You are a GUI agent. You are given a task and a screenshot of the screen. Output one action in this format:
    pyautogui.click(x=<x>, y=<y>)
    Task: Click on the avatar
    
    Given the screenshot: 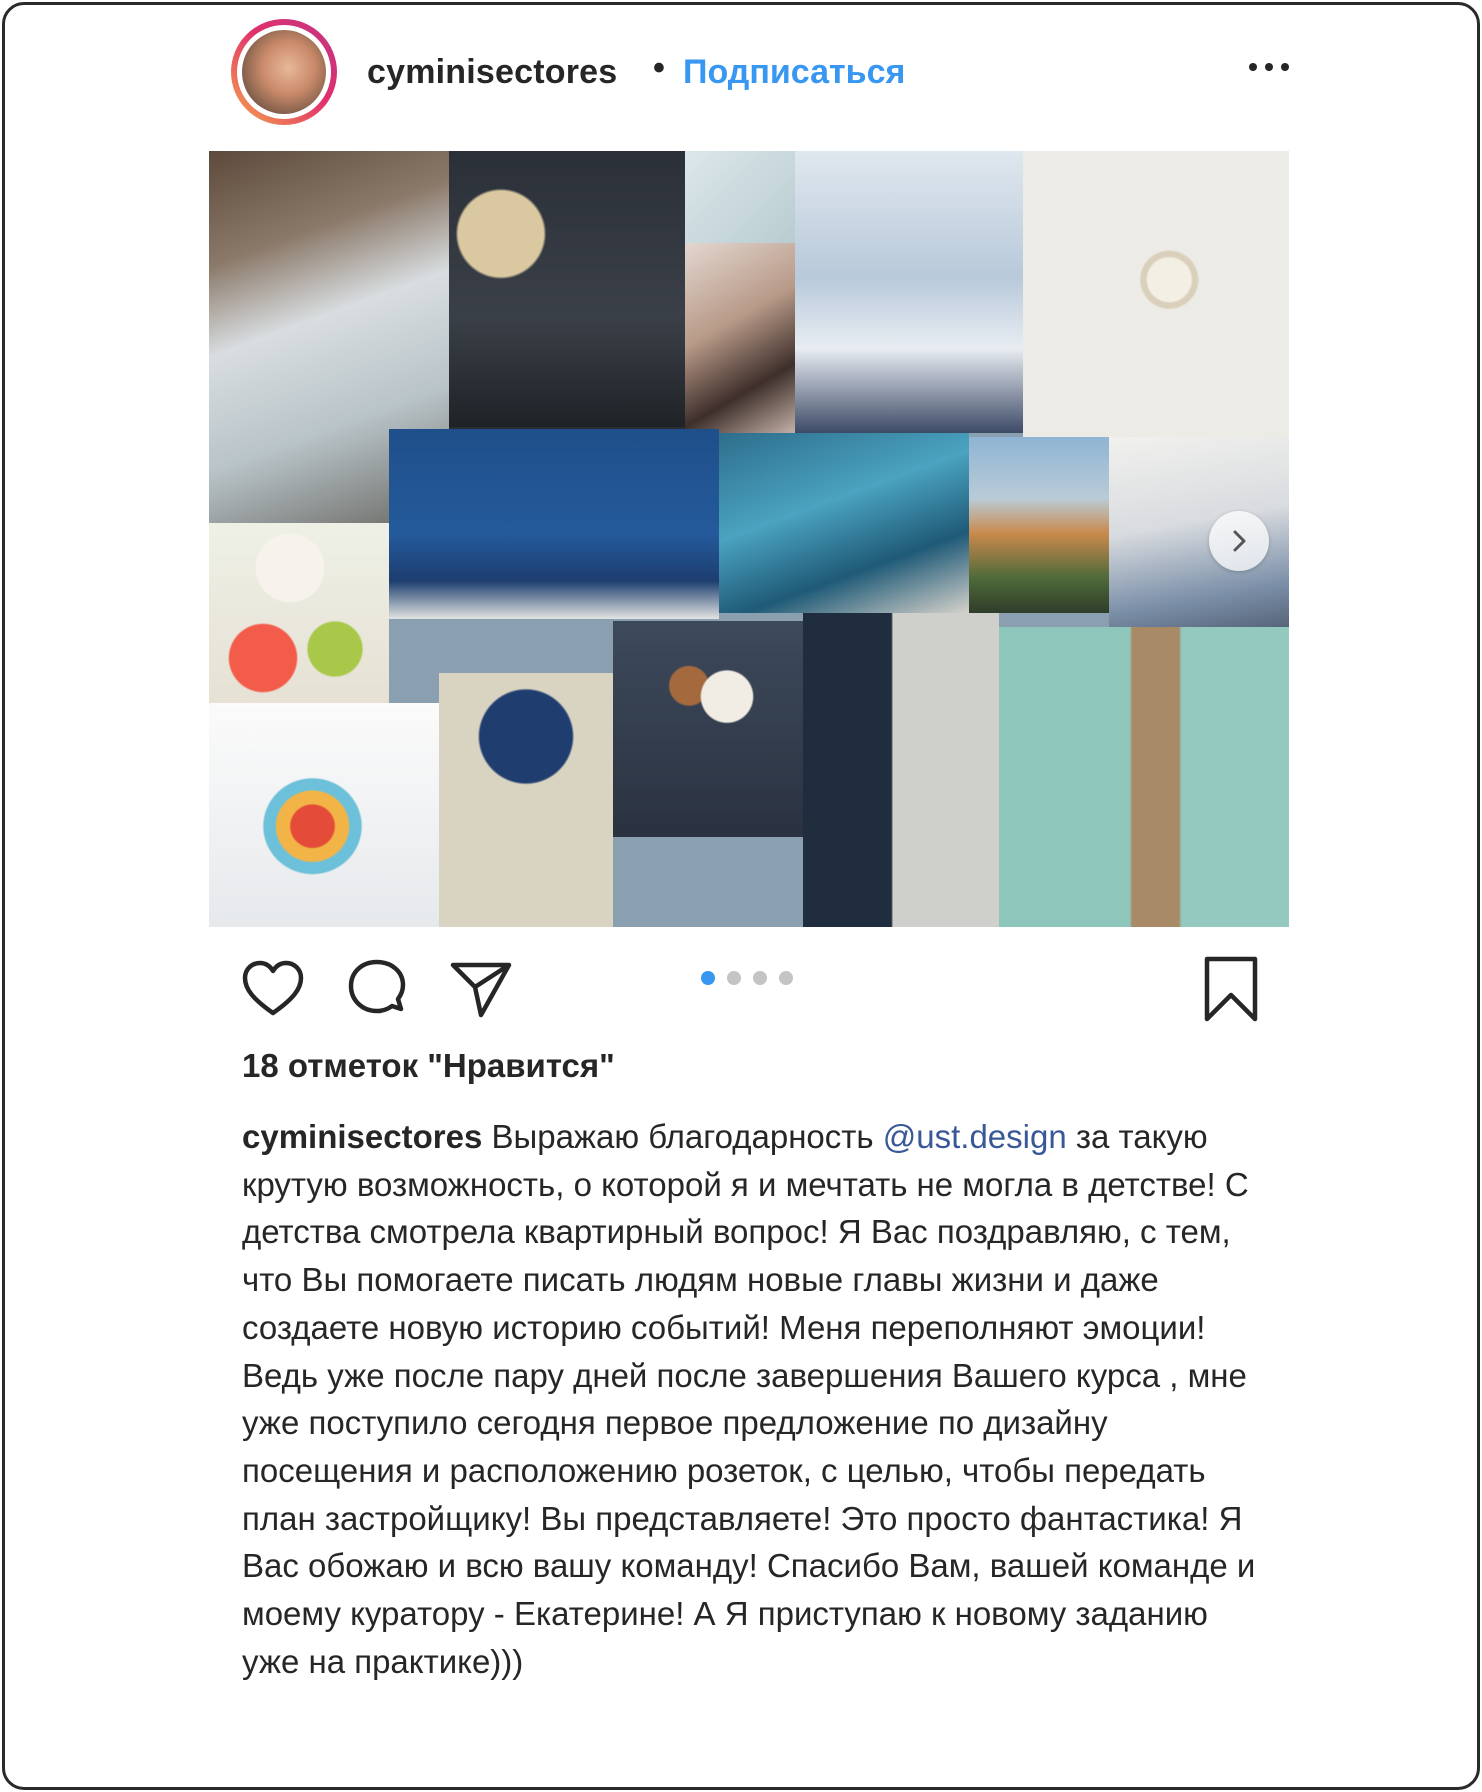 What is the action you would take?
    pyautogui.click(x=284, y=72)
    